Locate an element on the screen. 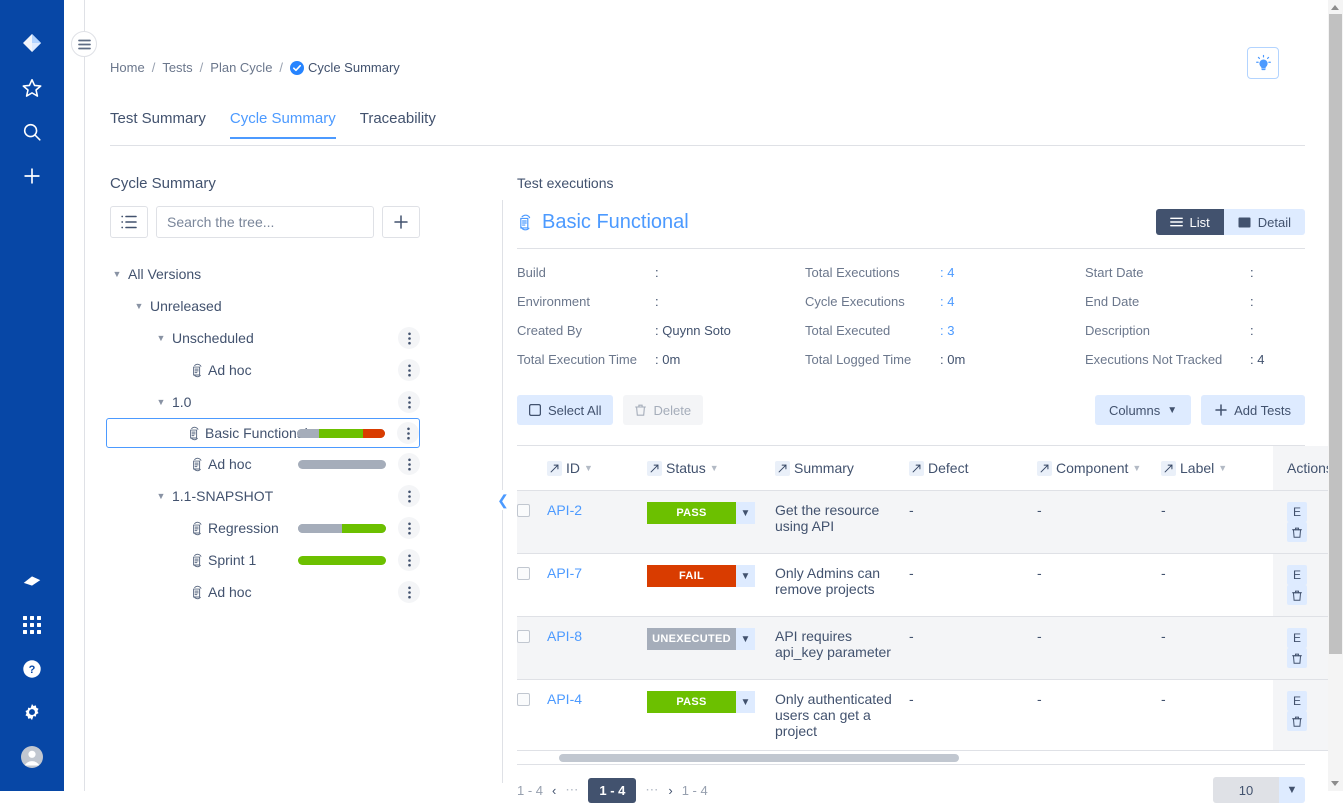 This screenshot has width=1343, height=803. tab-traceability: Traceability is located at coordinates (398, 124).